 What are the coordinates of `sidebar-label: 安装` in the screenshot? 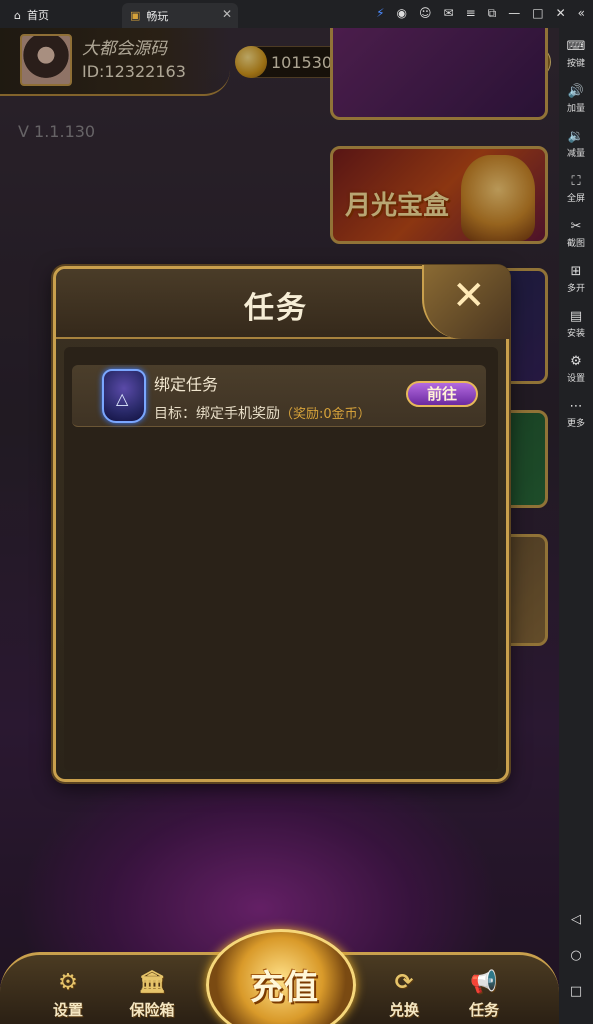 It's located at (575, 334).